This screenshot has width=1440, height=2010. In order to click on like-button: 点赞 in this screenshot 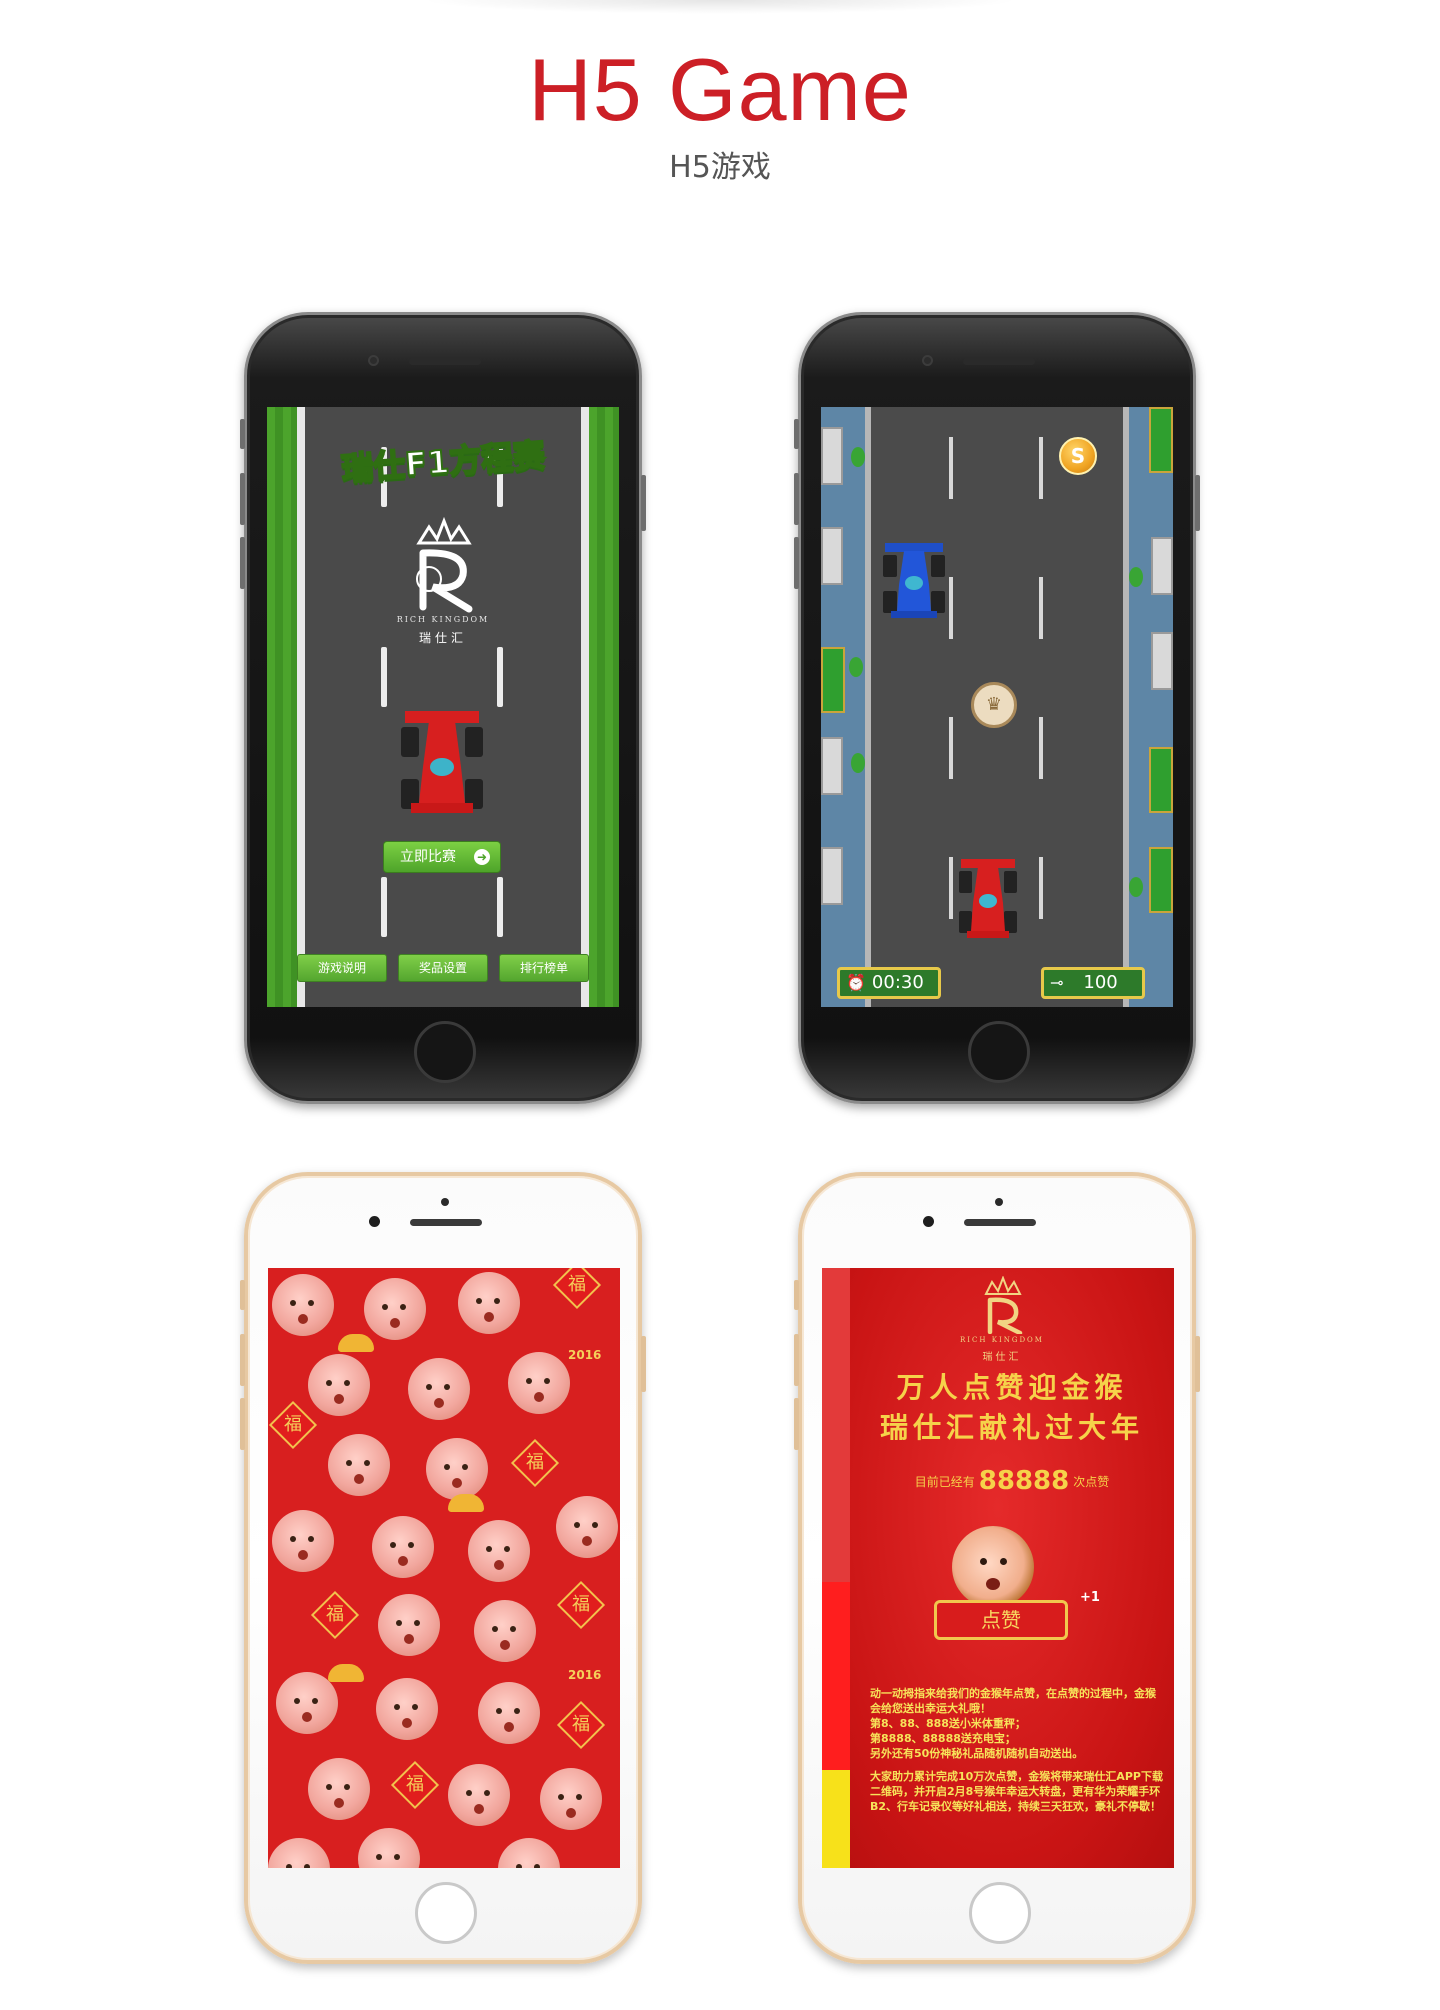, I will do `click(1001, 1620)`.